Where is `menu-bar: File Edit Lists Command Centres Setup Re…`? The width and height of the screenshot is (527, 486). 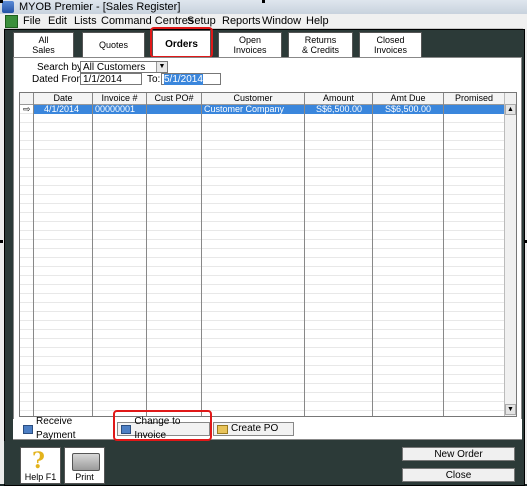 menu-bar: File Edit Lists Command Centres Setup Re… is located at coordinates (263, 21).